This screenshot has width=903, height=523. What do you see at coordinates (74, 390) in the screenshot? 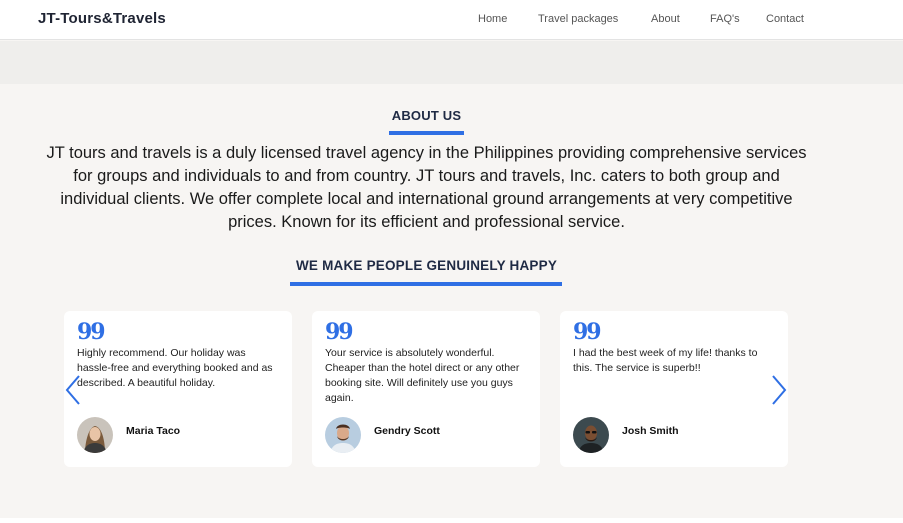
I see `chevron-left-icon` at bounding box center [74, 390].